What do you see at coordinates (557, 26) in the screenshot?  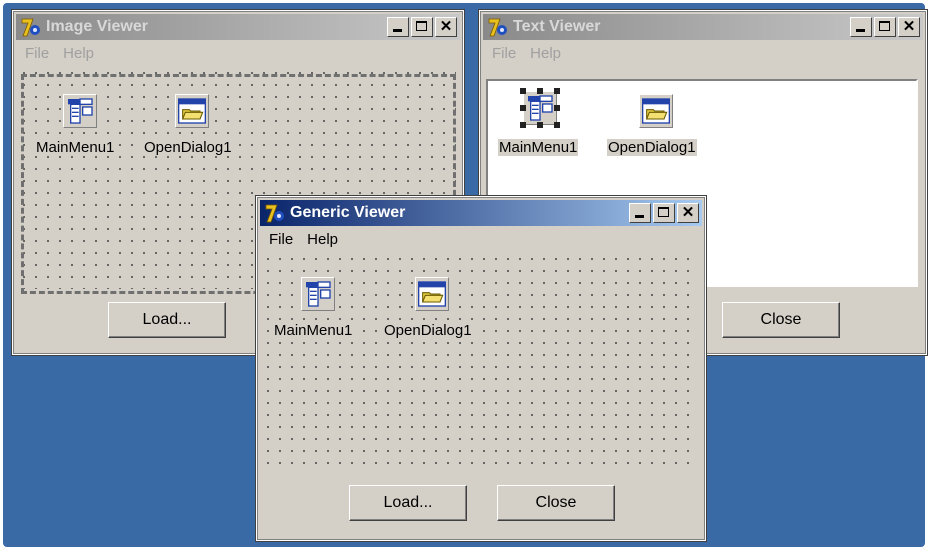 I see `window-title: Text Viewer` at bounding box center [557, 26].